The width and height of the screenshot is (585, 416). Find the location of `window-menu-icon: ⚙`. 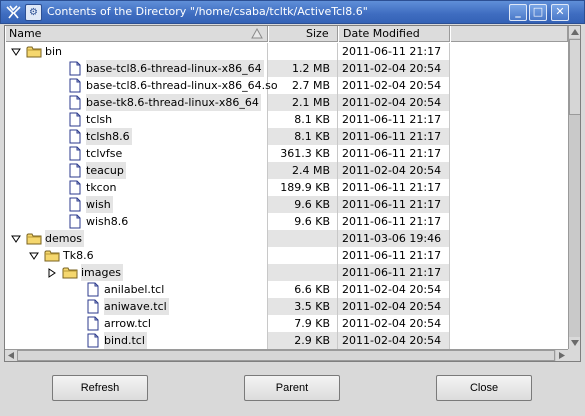

window-menu-icon: ⚙ is located at coordinates (33, 12).